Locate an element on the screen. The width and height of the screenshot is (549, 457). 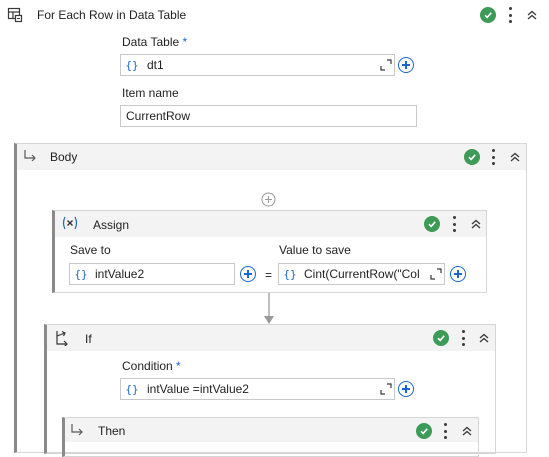
then-sequence-icon is located at coordinates (77, 430).